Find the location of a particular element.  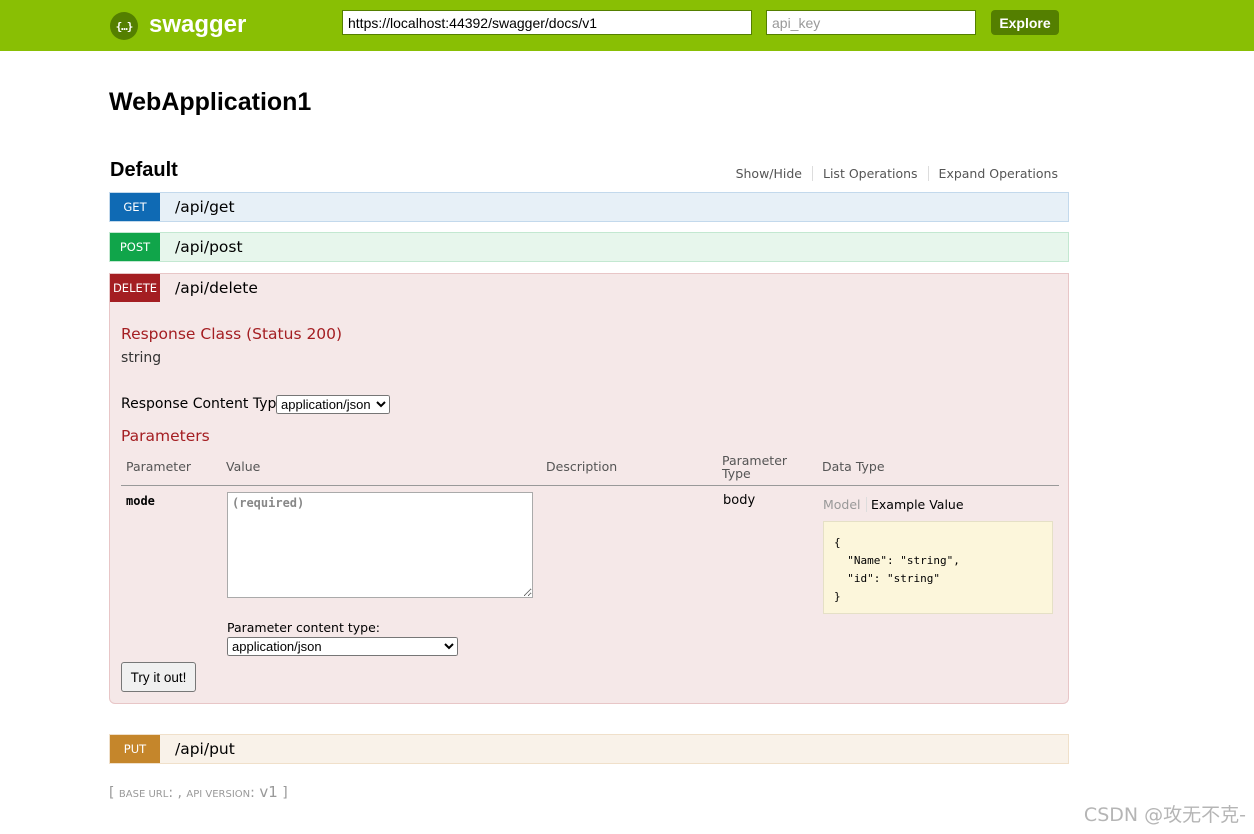

footer-info: [ base url: , api version: v1 ] is located at coordinates (198, 792).